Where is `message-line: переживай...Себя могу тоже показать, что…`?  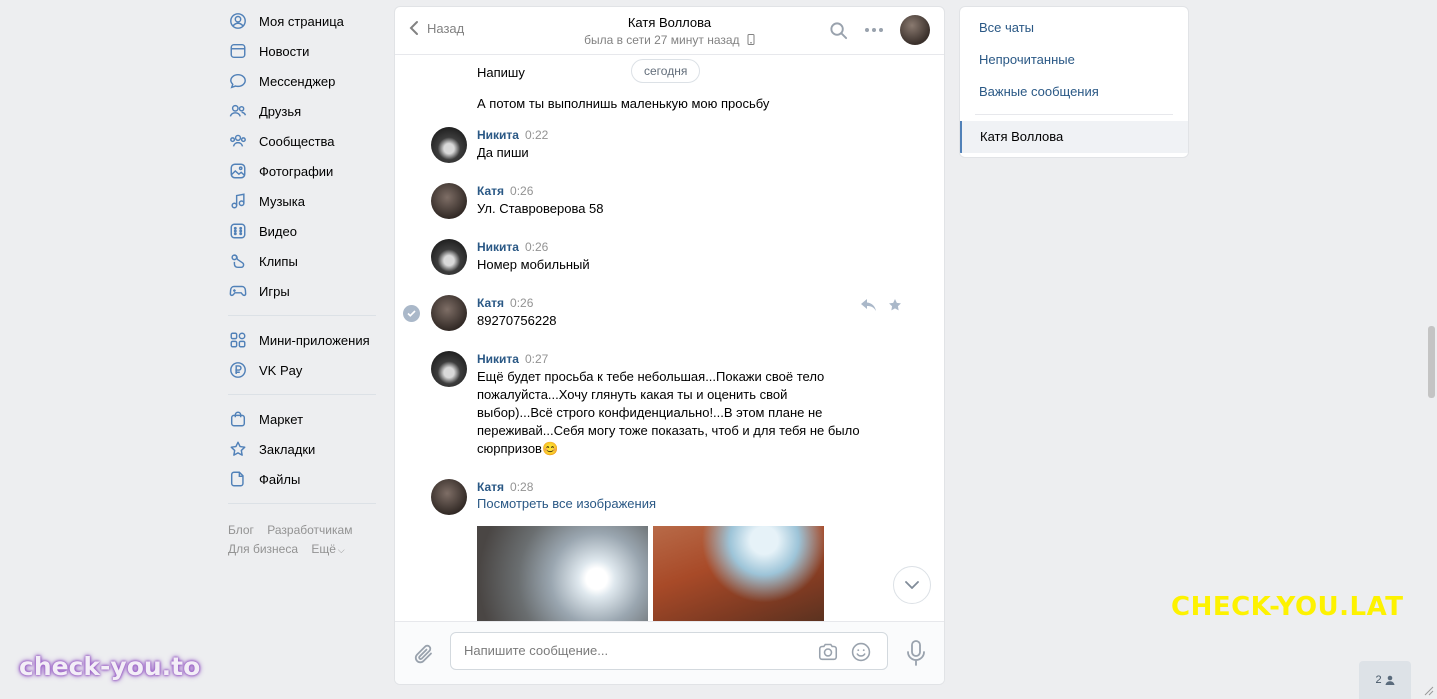 message-line: переживай...Себя могу тоже показать, что… is located at coordinates (668, 430).